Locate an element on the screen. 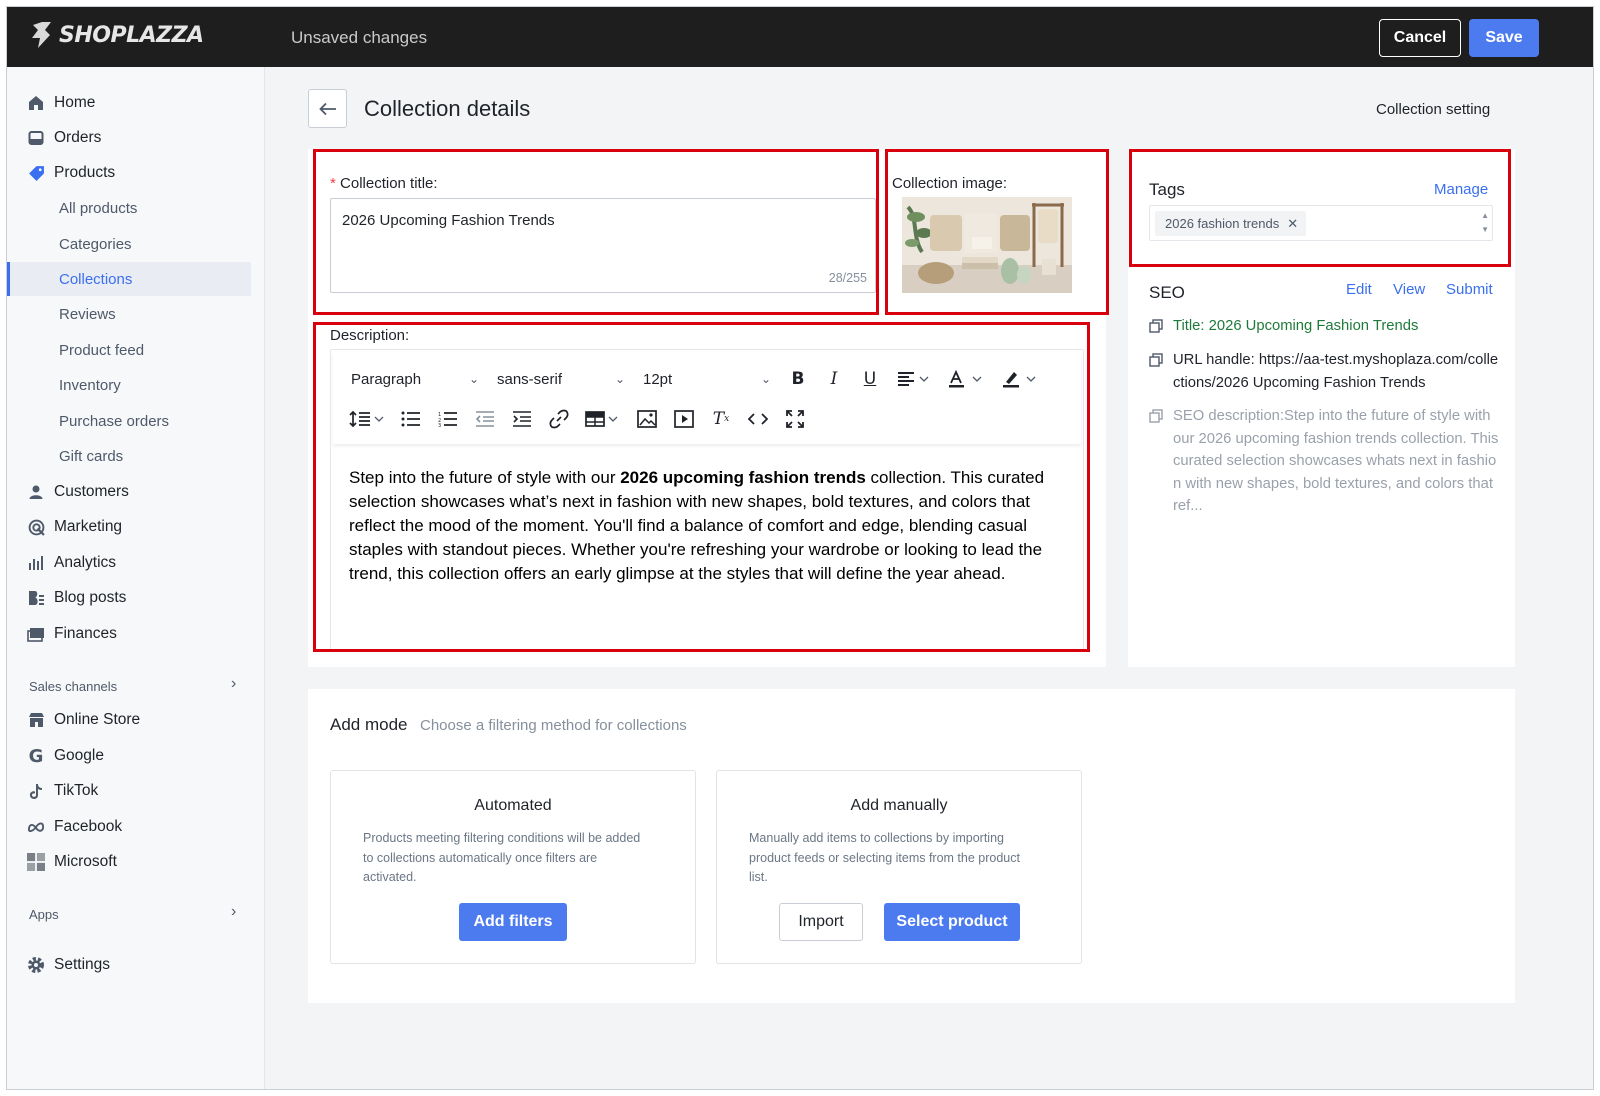 The image size is (1600, 1096). sidebar-item-label: Categories is located at coordinates (95, 244).